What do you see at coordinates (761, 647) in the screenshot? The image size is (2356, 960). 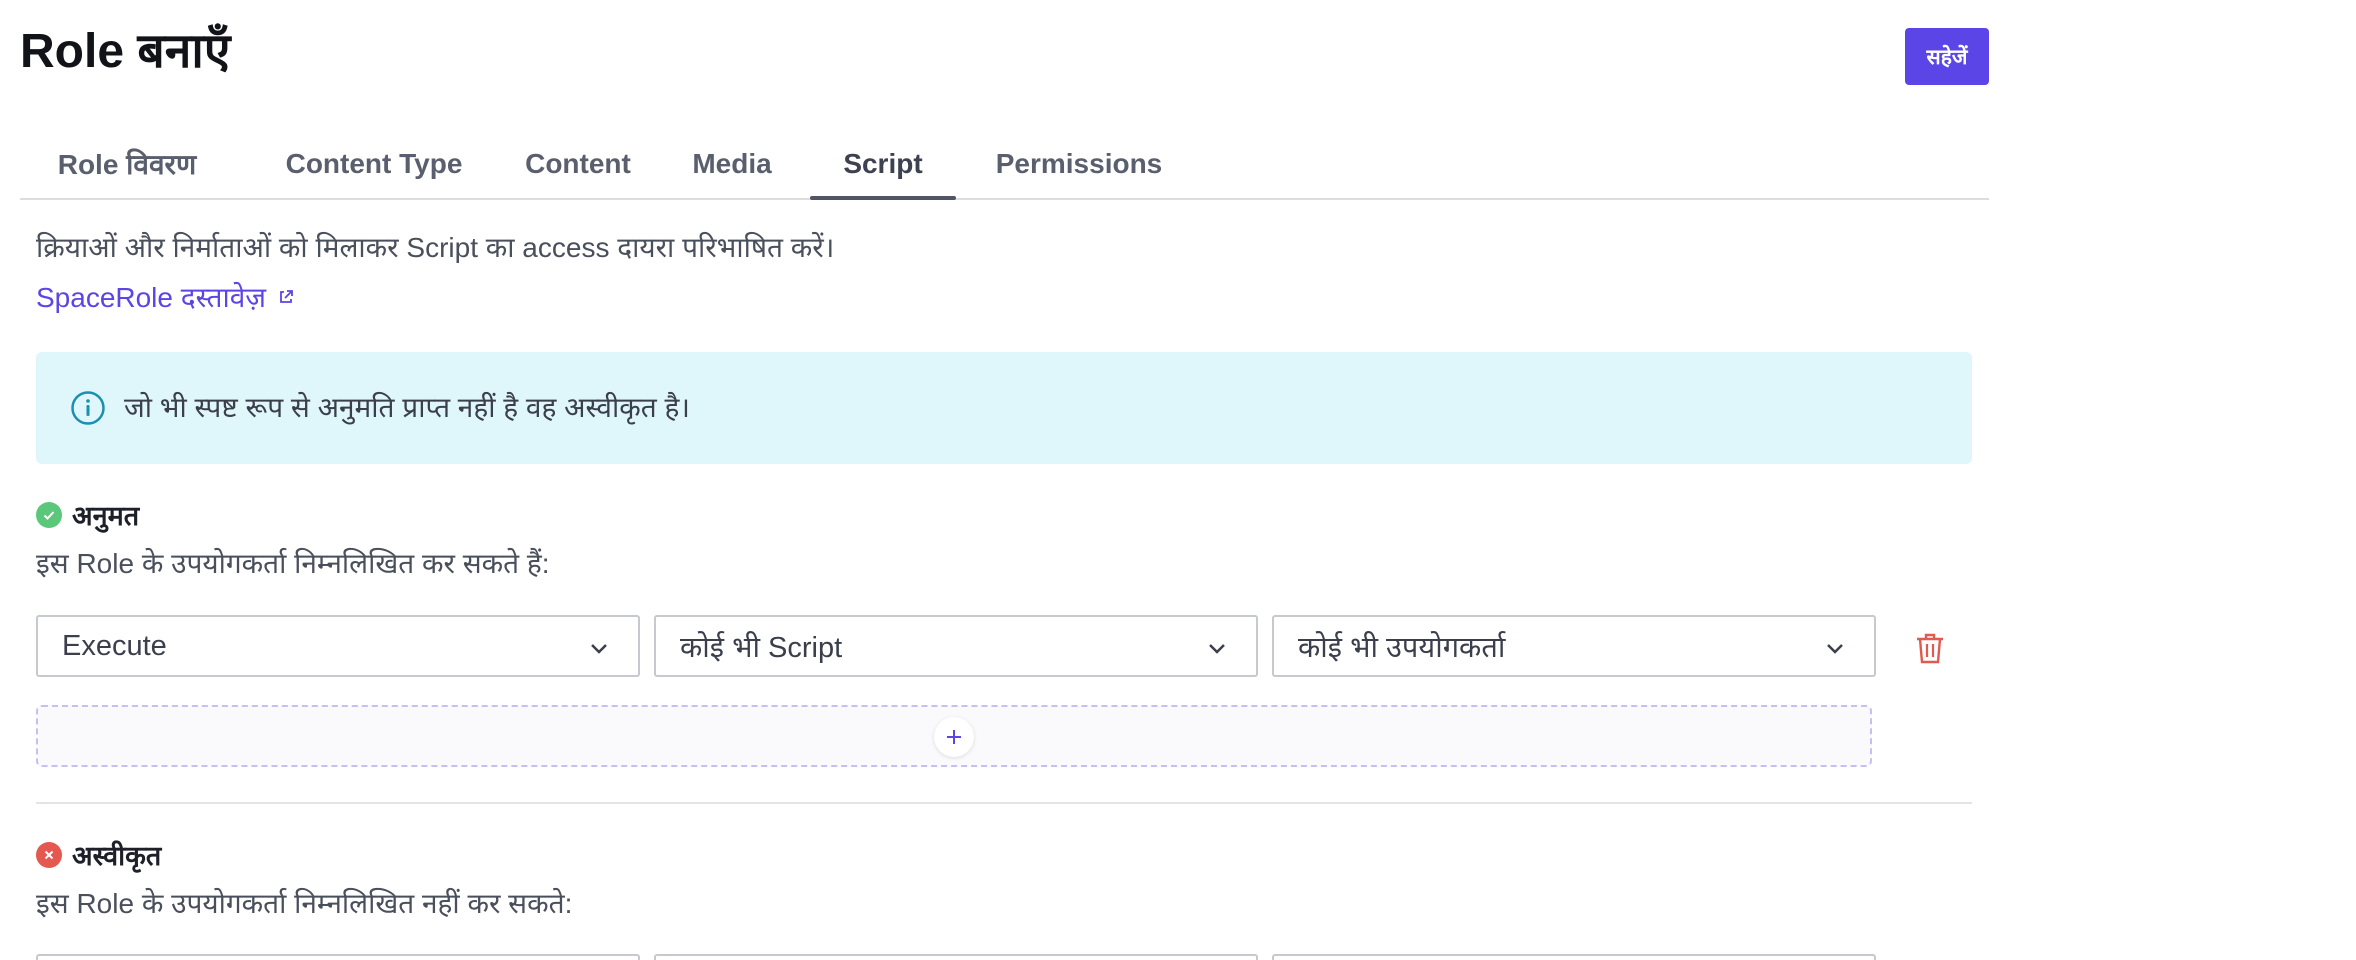 I see `entity-select-value: कोई भी Script` at bounding box center [761, 647].